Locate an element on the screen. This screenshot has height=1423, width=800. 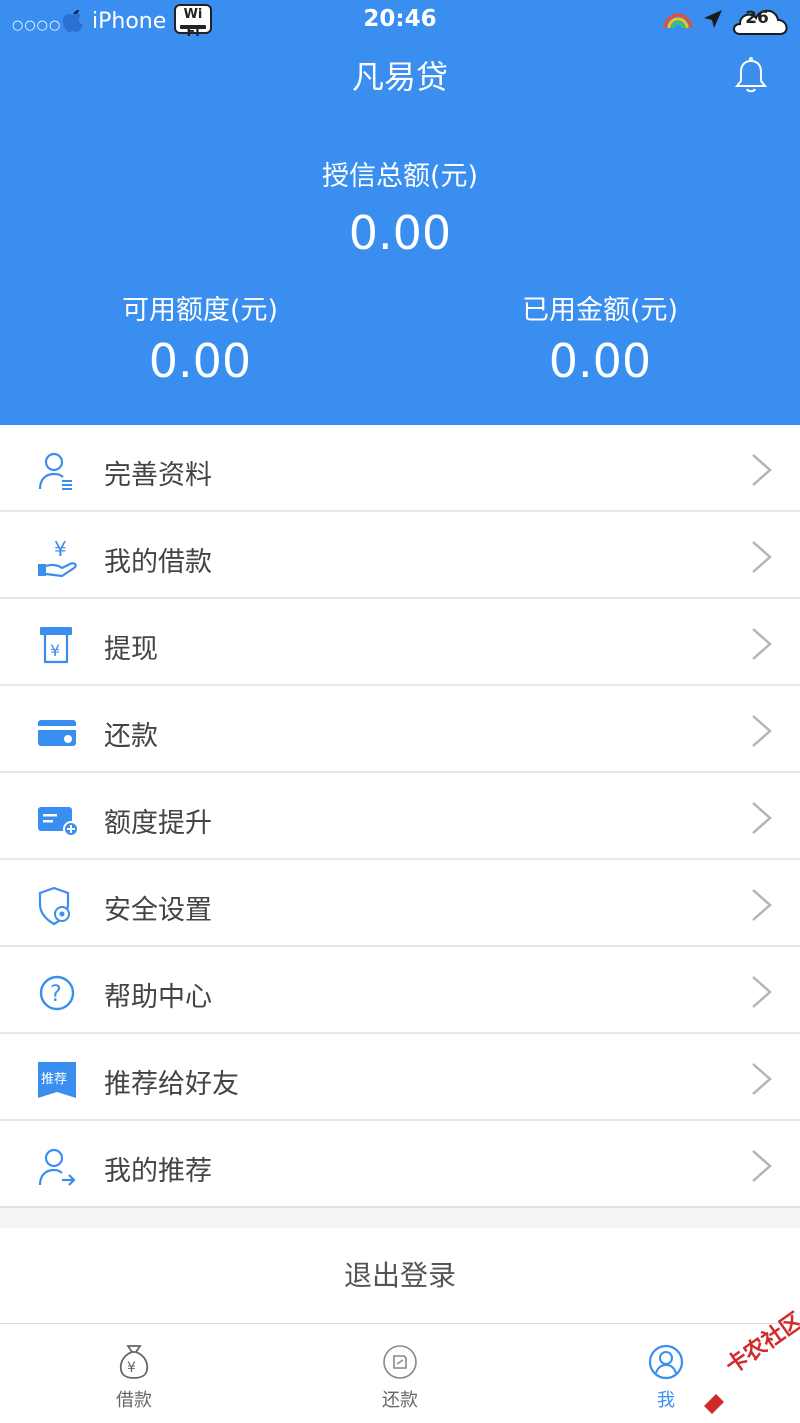
total-credit-label: 授信总额(元) is located at coordinates (400, 176).